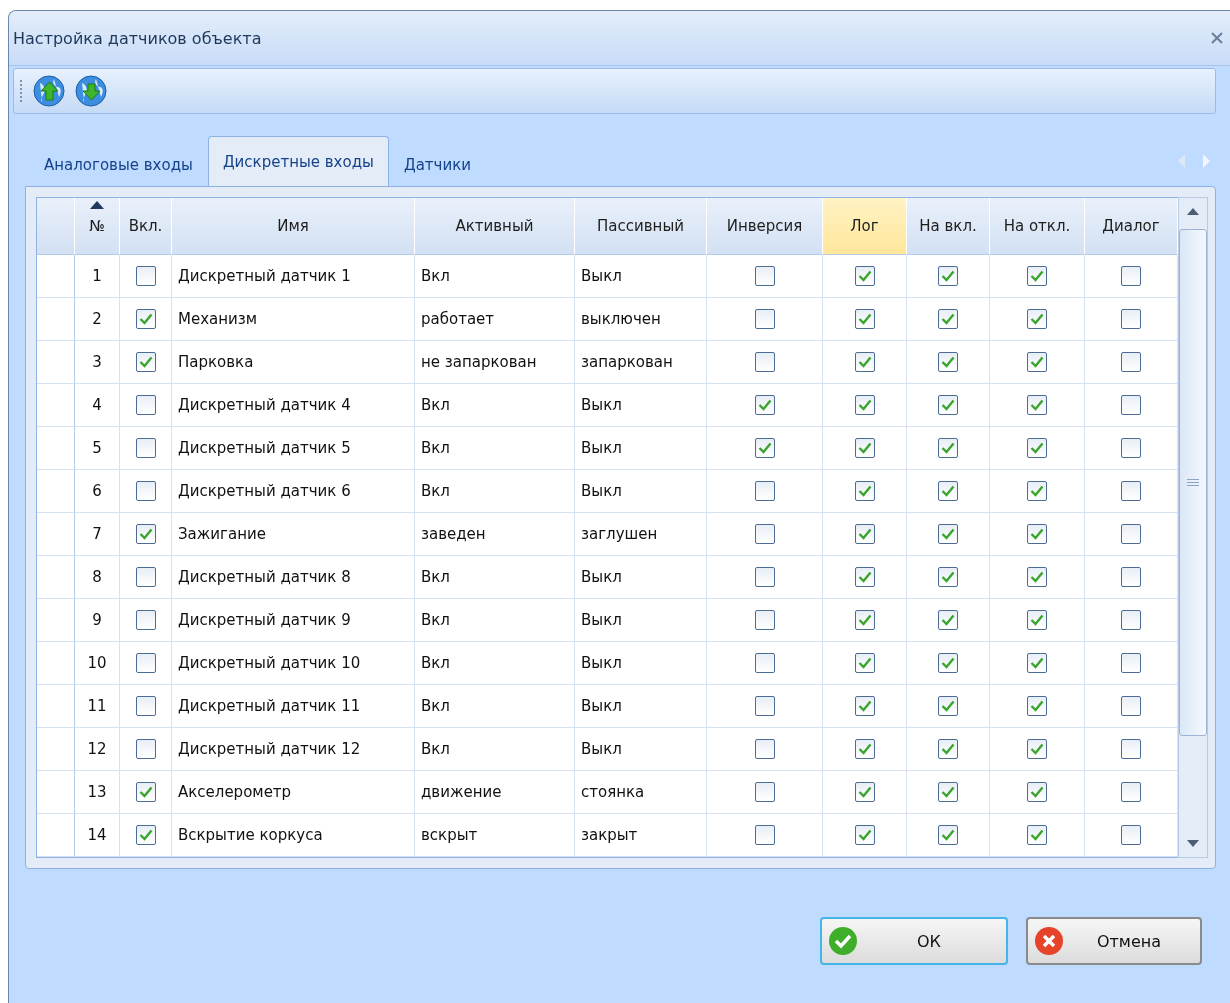 Image resolution: width=1230 pixels, height=1003 pixels. Describe the element at coordinates (91, 91) in the screenshot. I see `globe-download-icon` at that location.